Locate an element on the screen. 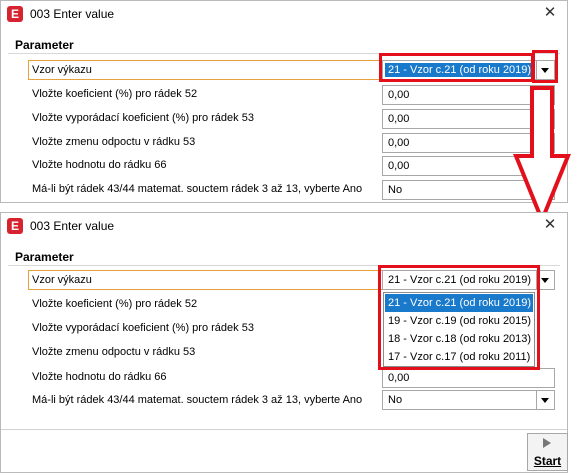 The width and height of the screenshot is (581, 473). koeficient-53-value: 0,00 is located at coordinates (399, 119).